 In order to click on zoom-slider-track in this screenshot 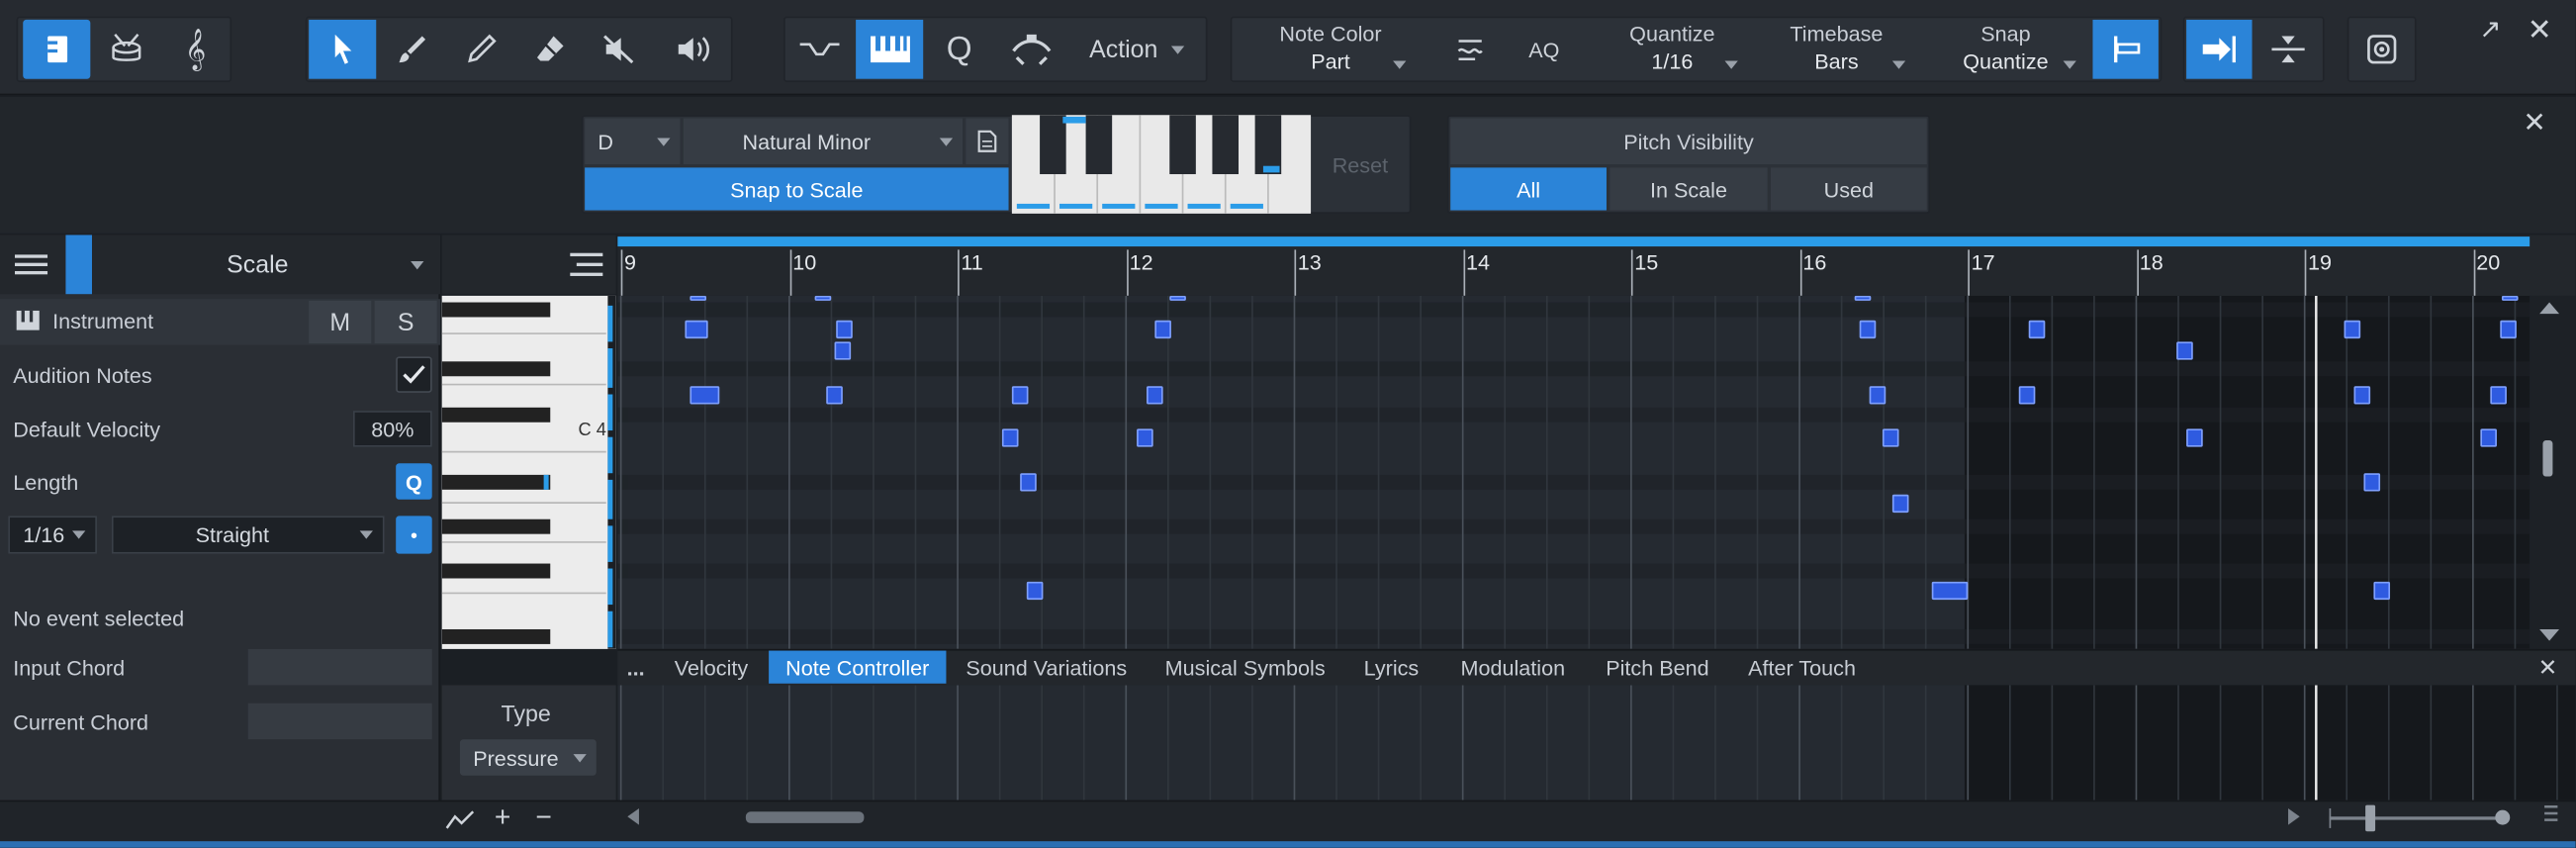, I will do `click(2416, 818)`.